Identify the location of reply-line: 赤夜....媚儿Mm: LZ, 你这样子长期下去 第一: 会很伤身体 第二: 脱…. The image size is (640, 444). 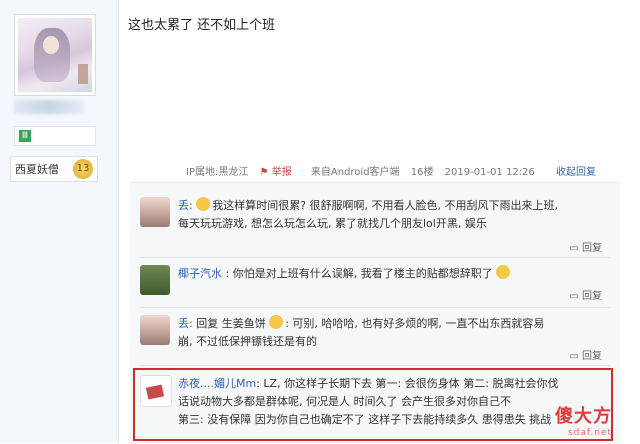
(394, 384).